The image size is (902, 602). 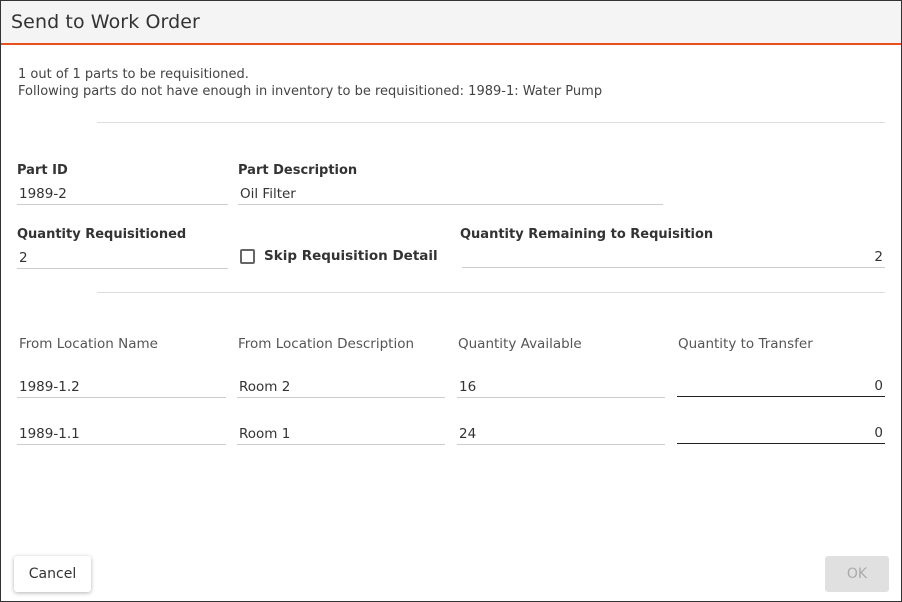 What do you see at coordinates (121, 434) in the screenshot?
I see `location-name-cell: 1989-1.1` at bounding box center [121, 434].